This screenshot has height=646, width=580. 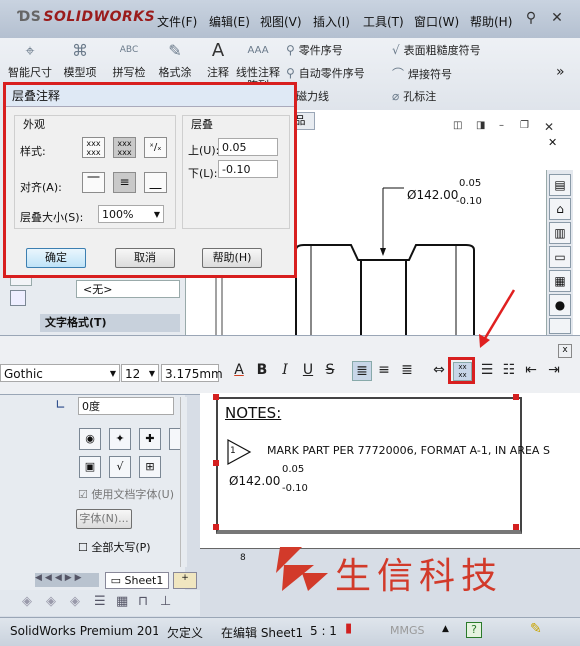 What do you see at coordinates (445, 629) in the screenshot?
I see `units-up-icon: ▲` at bounding box center [445, 629].